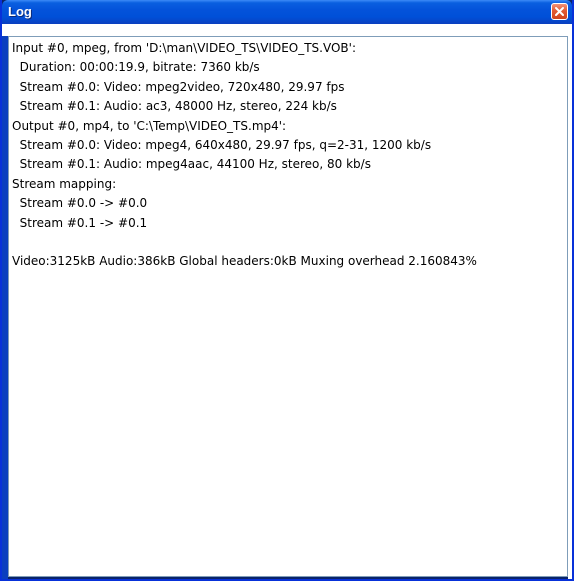  Describe the element at coordinates (288, 242) in the screenshot. I see `log-line` at that location.